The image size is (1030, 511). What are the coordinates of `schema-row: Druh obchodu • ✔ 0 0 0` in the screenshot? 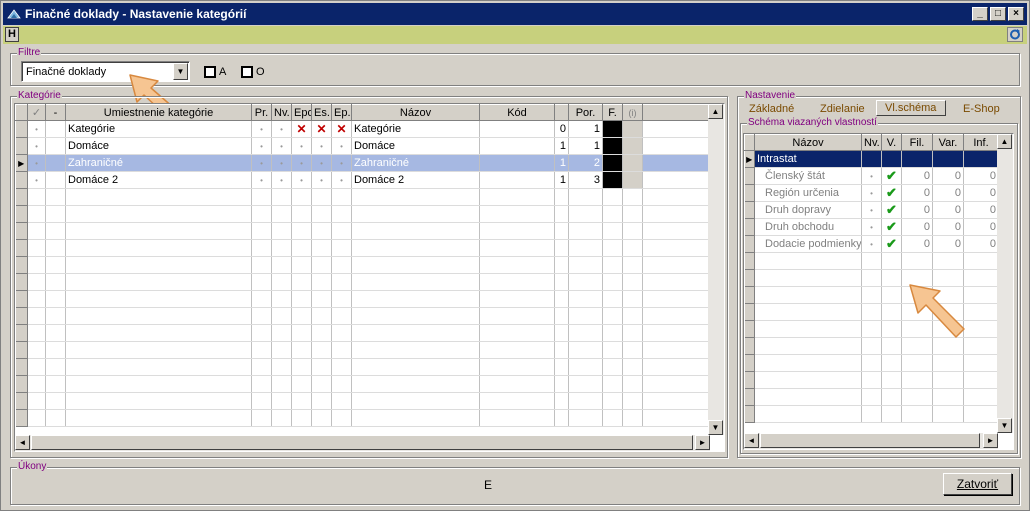 It's located at (871, 227).